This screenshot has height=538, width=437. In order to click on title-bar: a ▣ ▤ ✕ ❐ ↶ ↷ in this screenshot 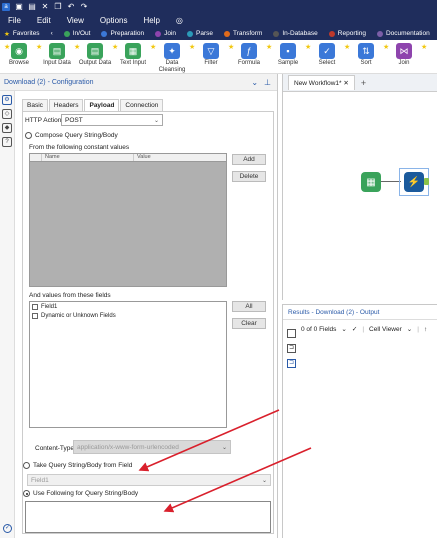, I will do `click(218, 6)`.